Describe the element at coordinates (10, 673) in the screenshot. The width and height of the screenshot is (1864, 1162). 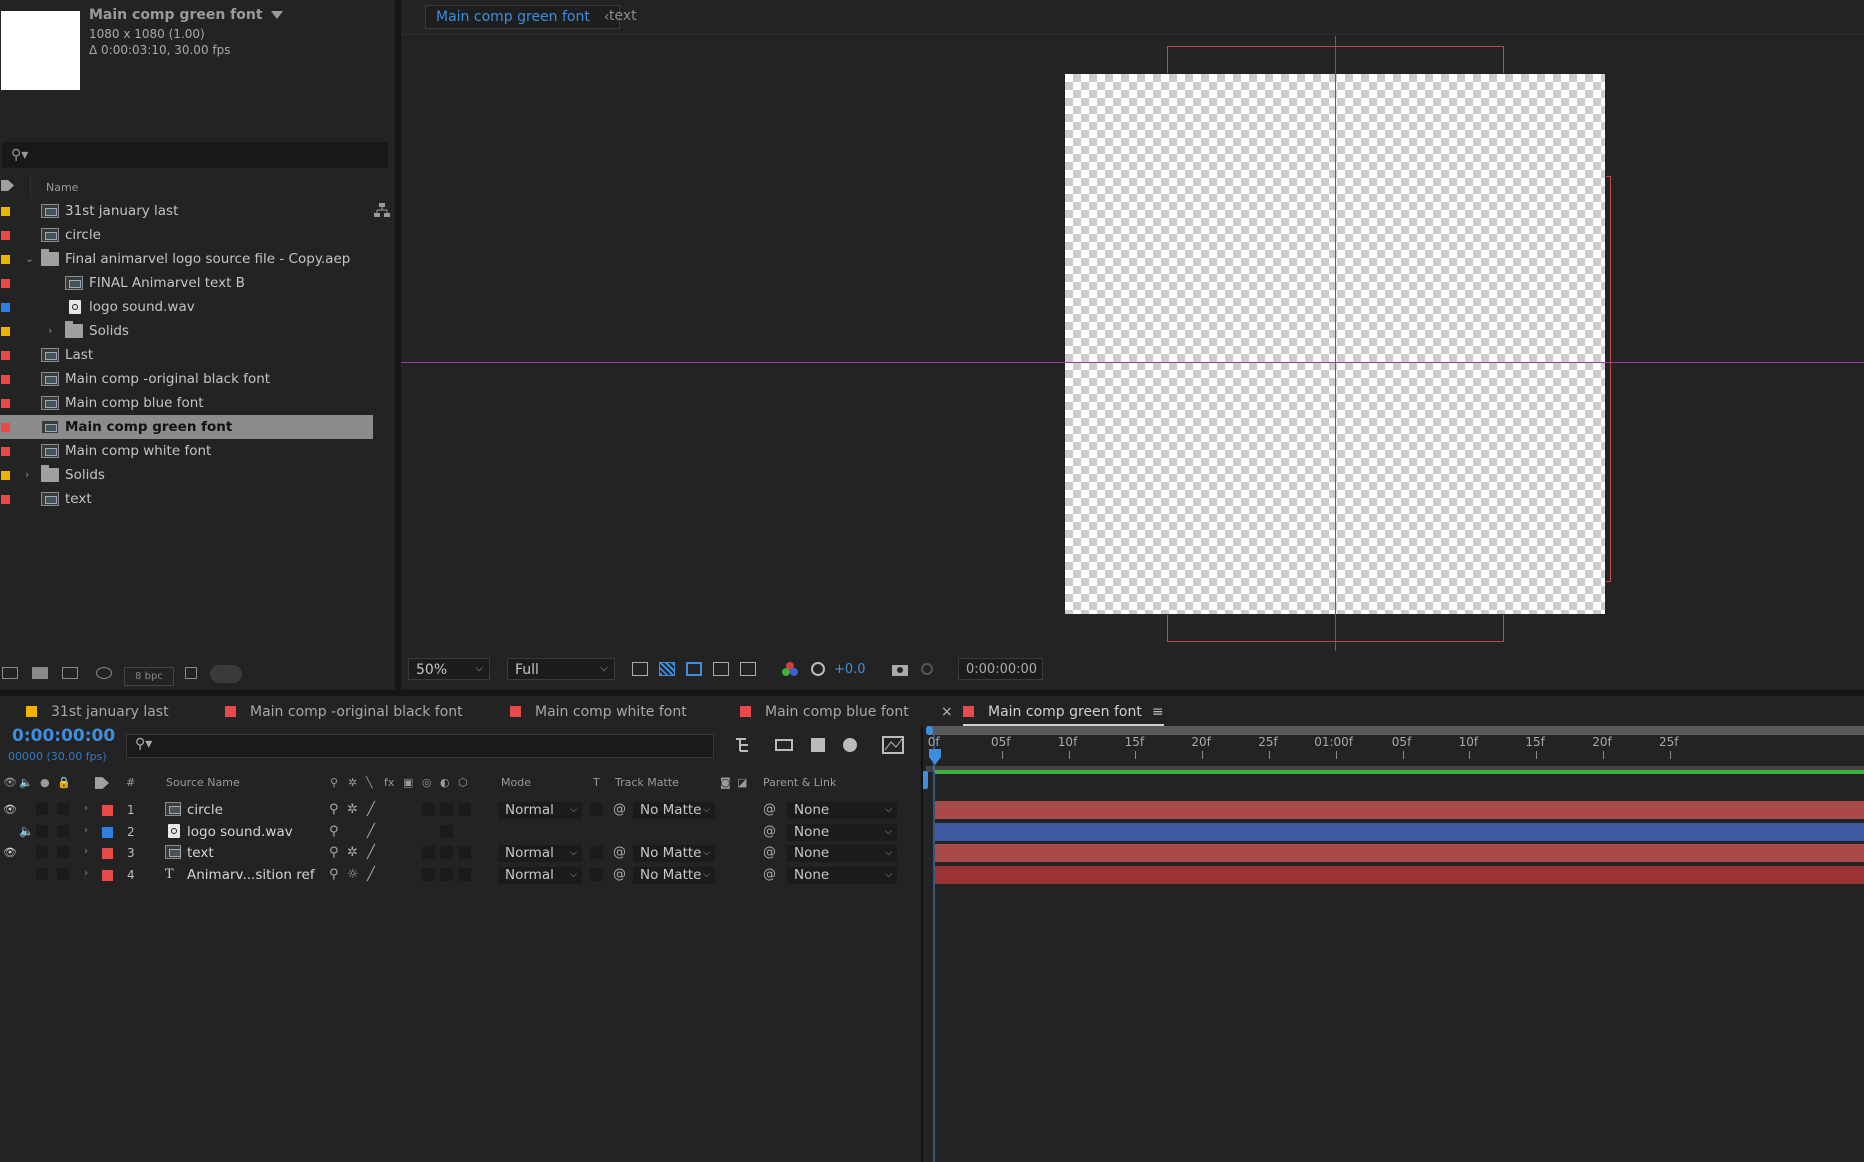
I see `interpret-footage-icon` at that location.